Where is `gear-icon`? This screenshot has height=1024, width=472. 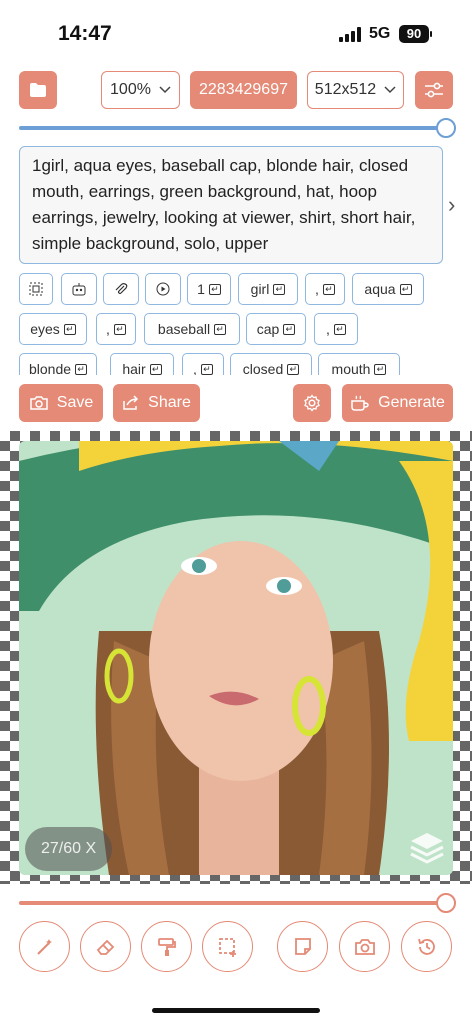 gear-icon is located at coordinates (312, 403).